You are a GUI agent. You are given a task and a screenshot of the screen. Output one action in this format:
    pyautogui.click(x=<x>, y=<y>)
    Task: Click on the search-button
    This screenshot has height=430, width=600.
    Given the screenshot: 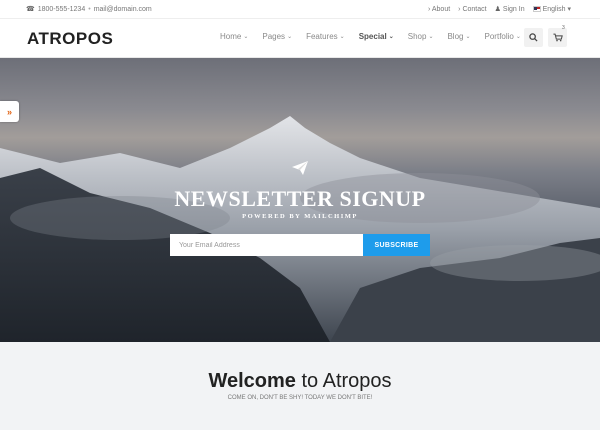 What is the action you would take?
    pyautogui.click(x=533, y=37)
    